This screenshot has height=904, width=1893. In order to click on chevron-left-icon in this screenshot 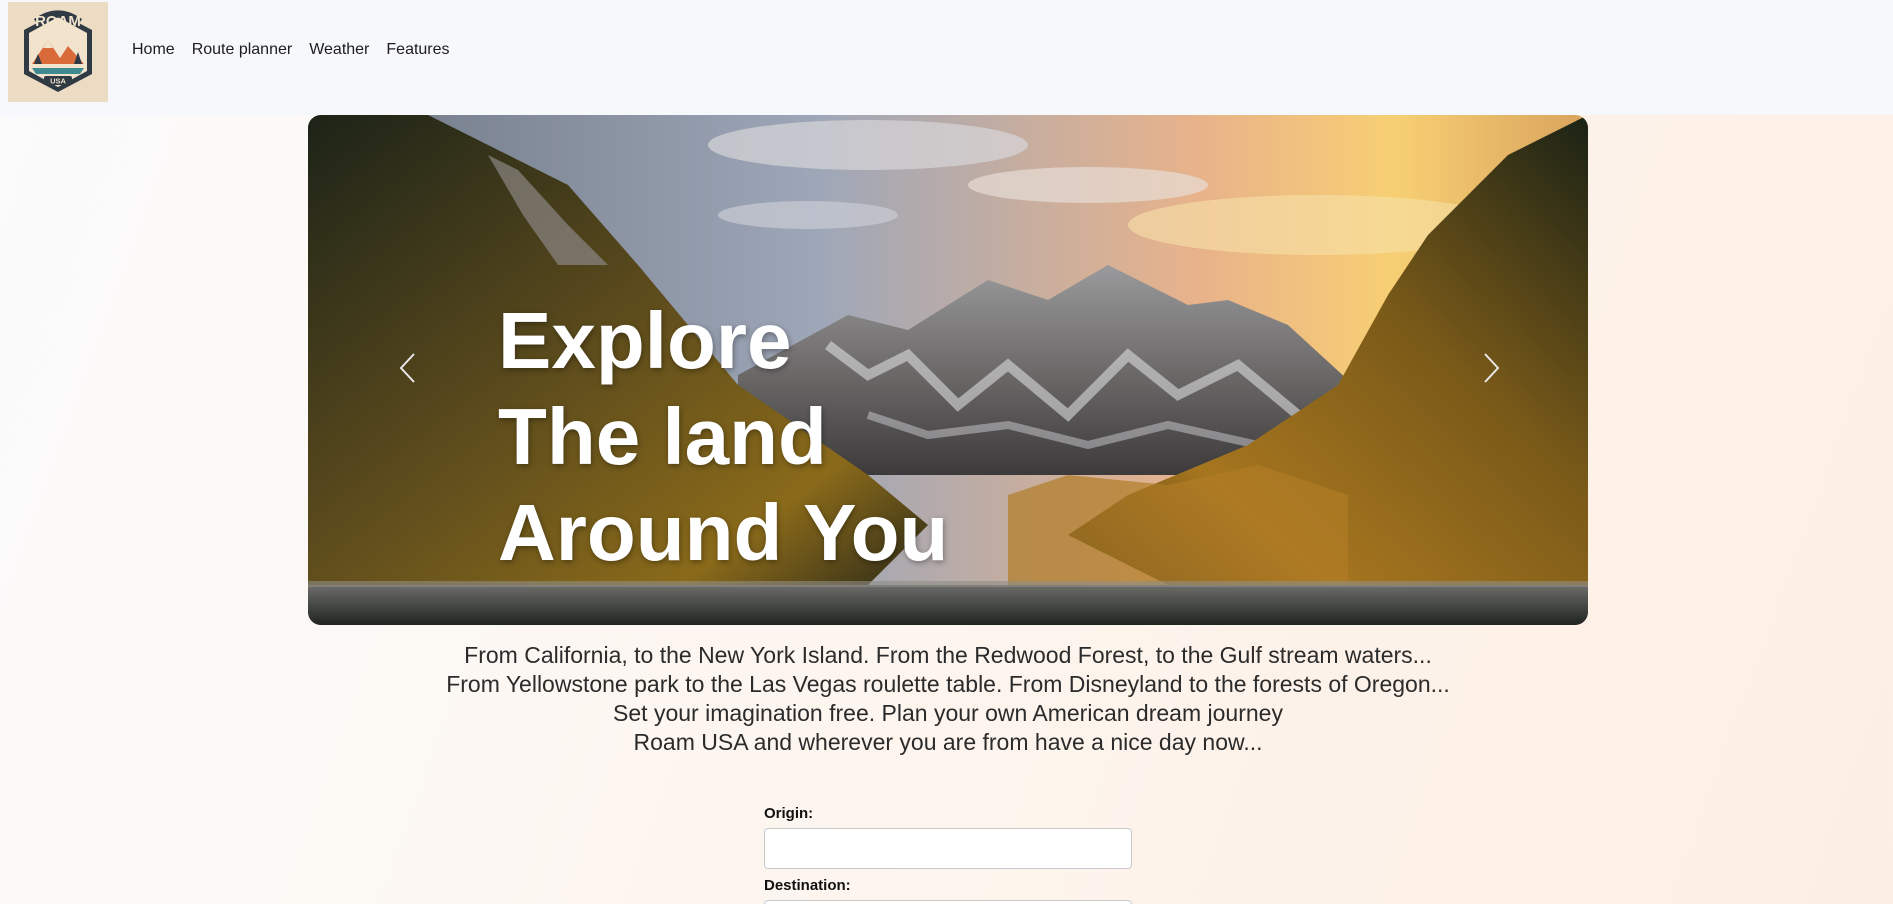, I will do `click(407, 368)`.